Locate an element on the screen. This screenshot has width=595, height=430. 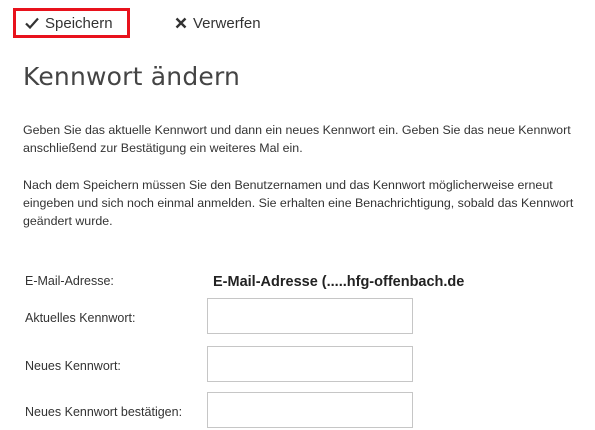
current-password-field is located at coordinates (310, 316).